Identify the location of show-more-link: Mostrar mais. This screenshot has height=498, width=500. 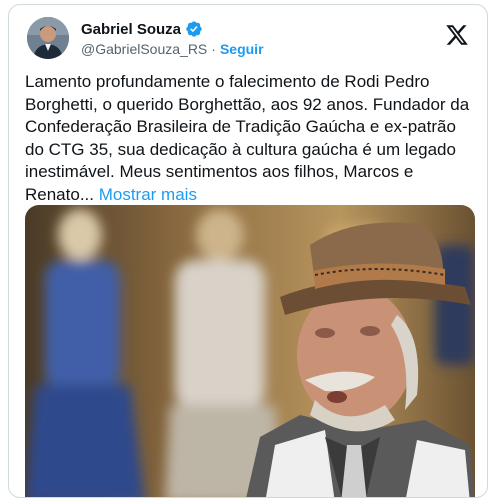
(148, 194).